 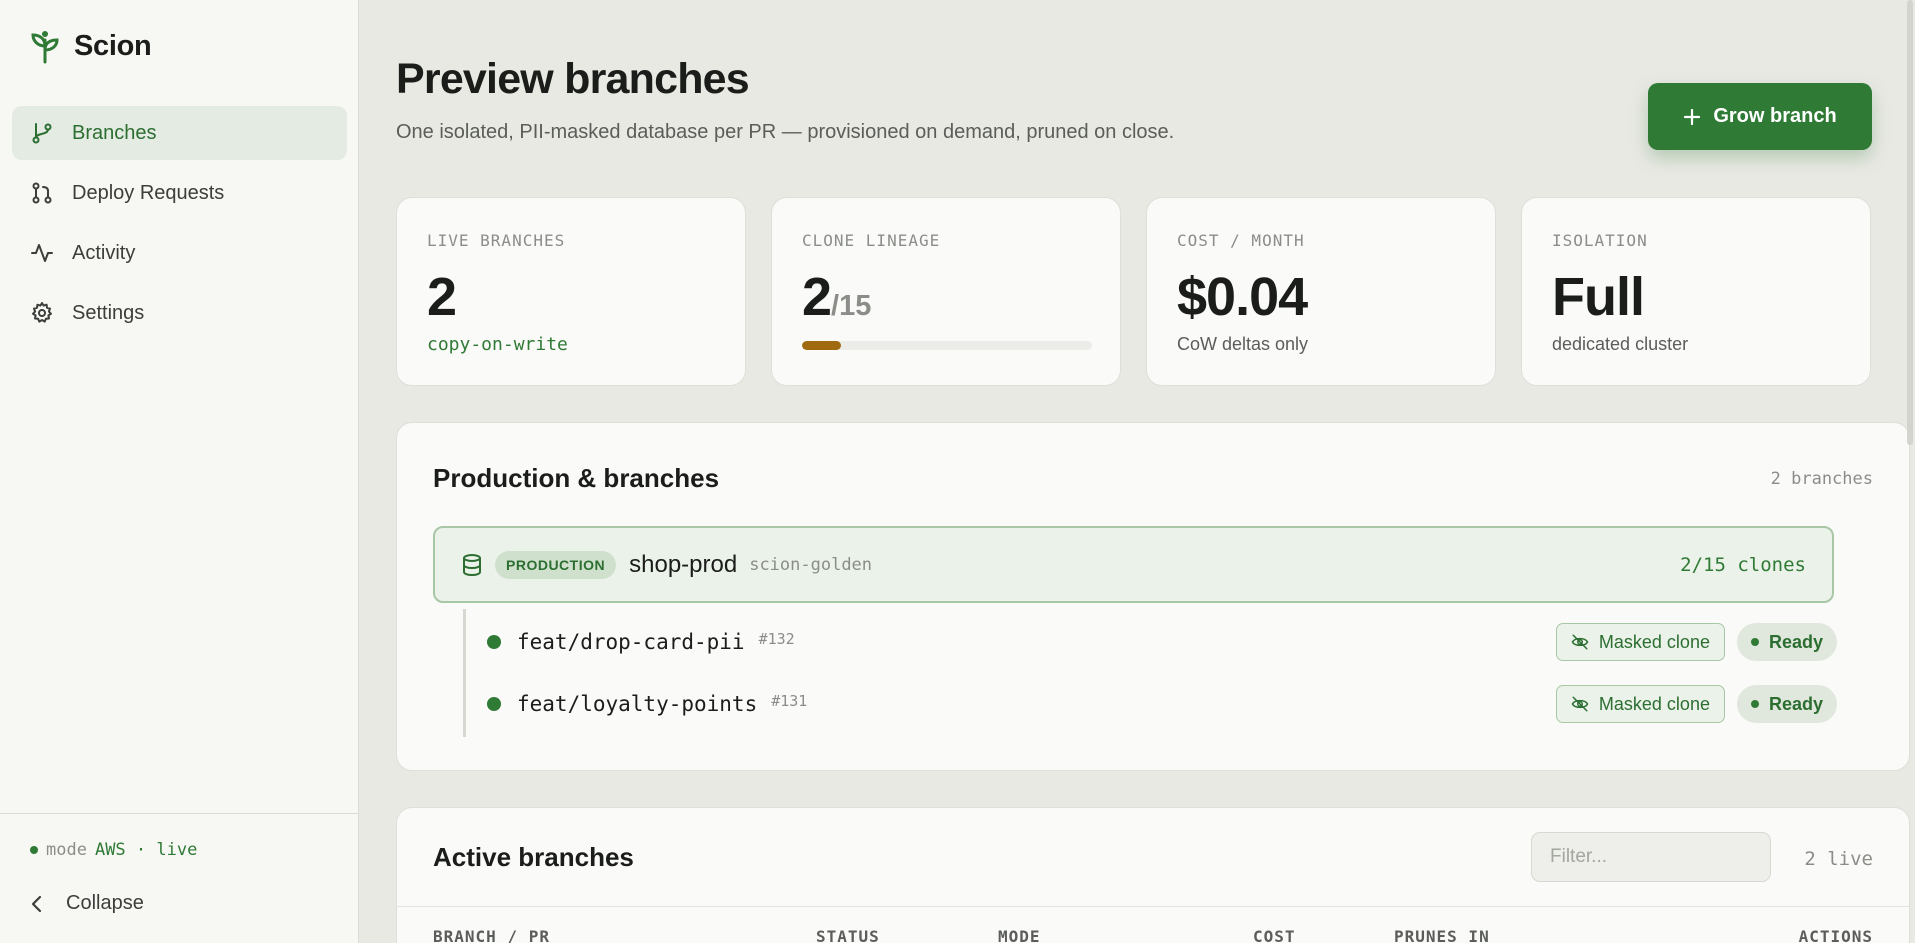 What do you see at coordinates (631, 642) in the screenshot?
I see `branch-name: feat/drop-card-pii` at bounding box center [631, 642].